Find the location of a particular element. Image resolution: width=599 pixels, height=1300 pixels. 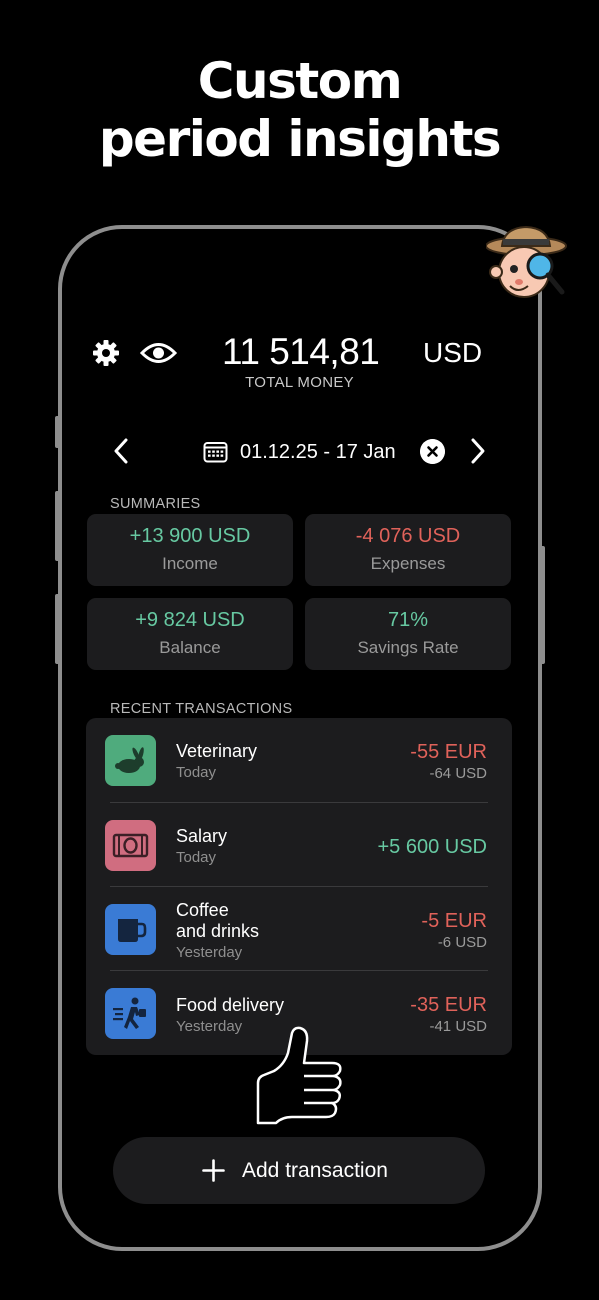

summary-card-balance: +9 824 USD Balance is located at coordinates (190, 634).